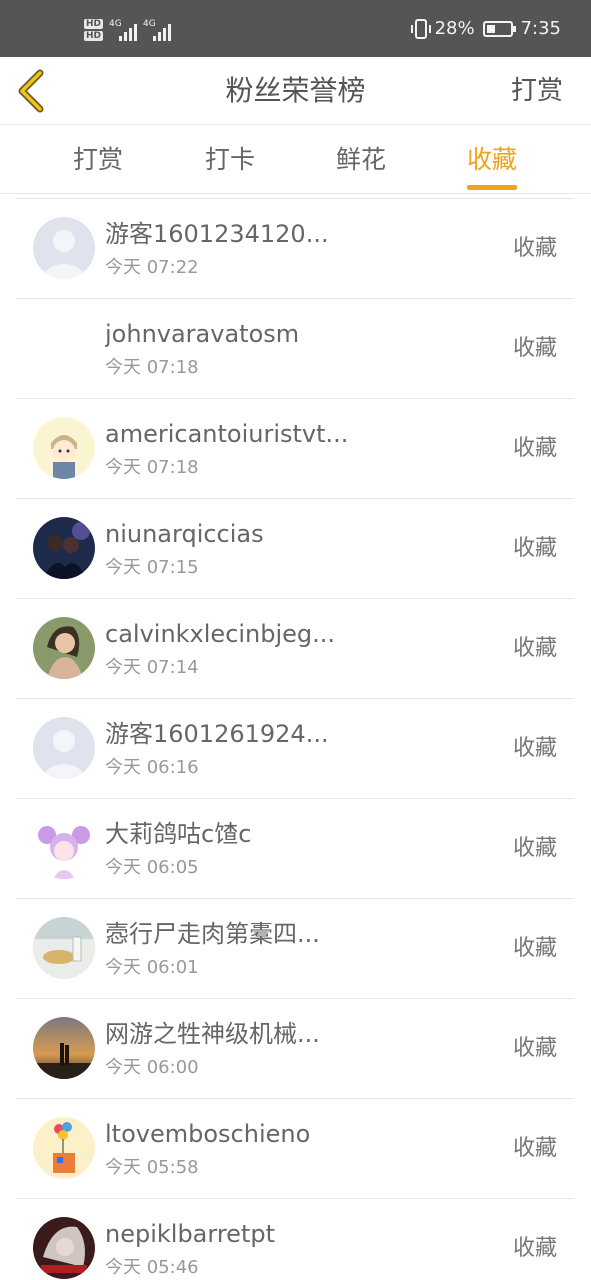 Image resolution: width=591 pixels, height=1280 pixels. What do you see at coordinates (295, 1239) in the screenshot?
I see `list-item: nepiklbarretpt 今天 05:46 收藏` at bounding box center [295, 1239].